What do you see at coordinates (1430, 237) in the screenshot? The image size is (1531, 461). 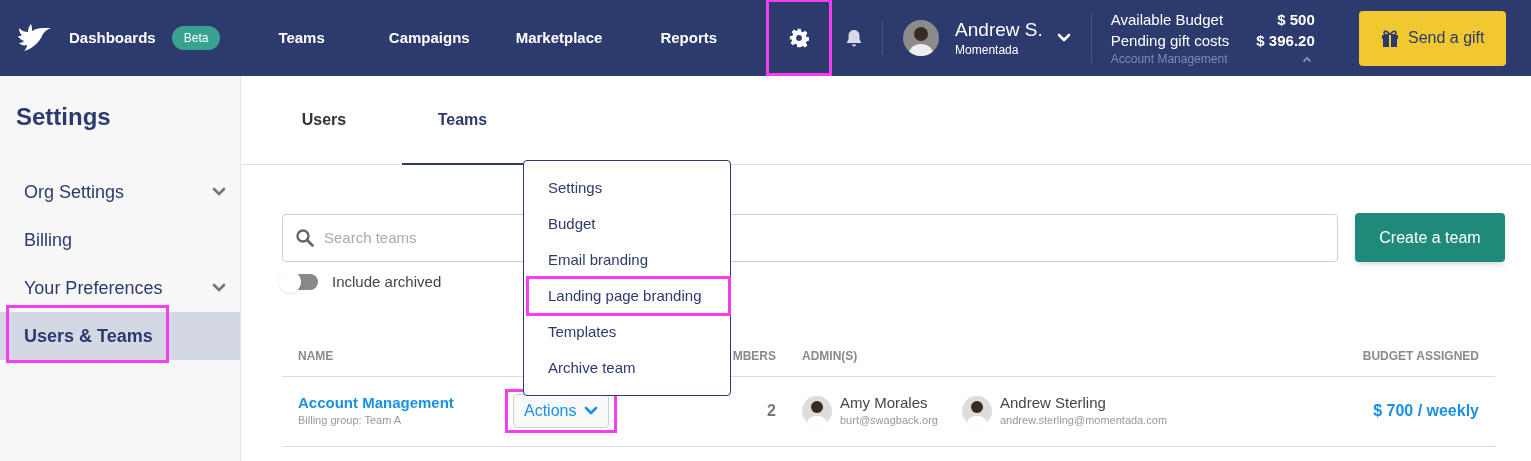 I see `create-team-button: Create a team` at bounding box center [1430, 237].